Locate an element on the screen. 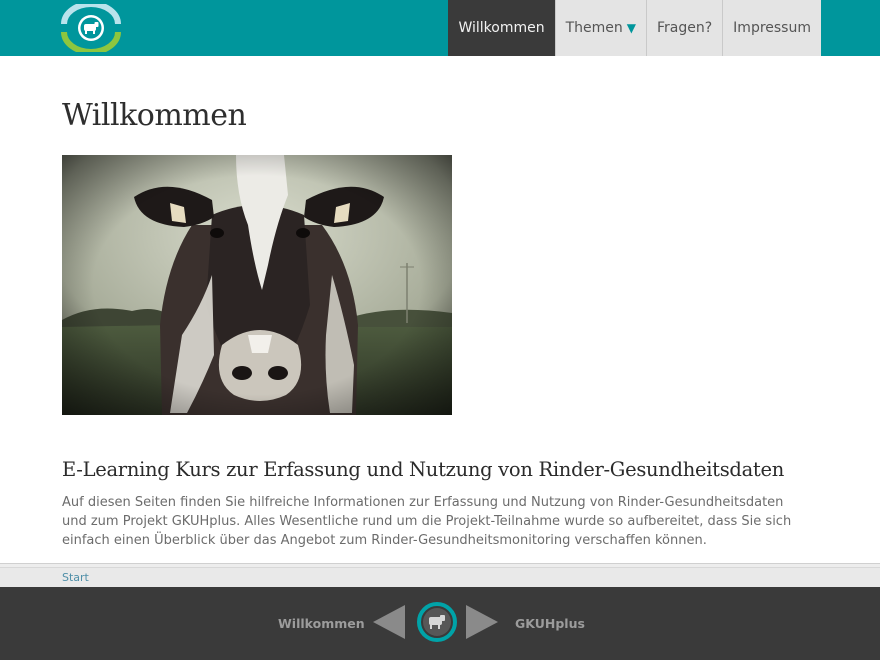 Image resolution: width=880 pixels, height=660 pixels. nav-item-label: Fragen? is located at coordinates (684, 28).